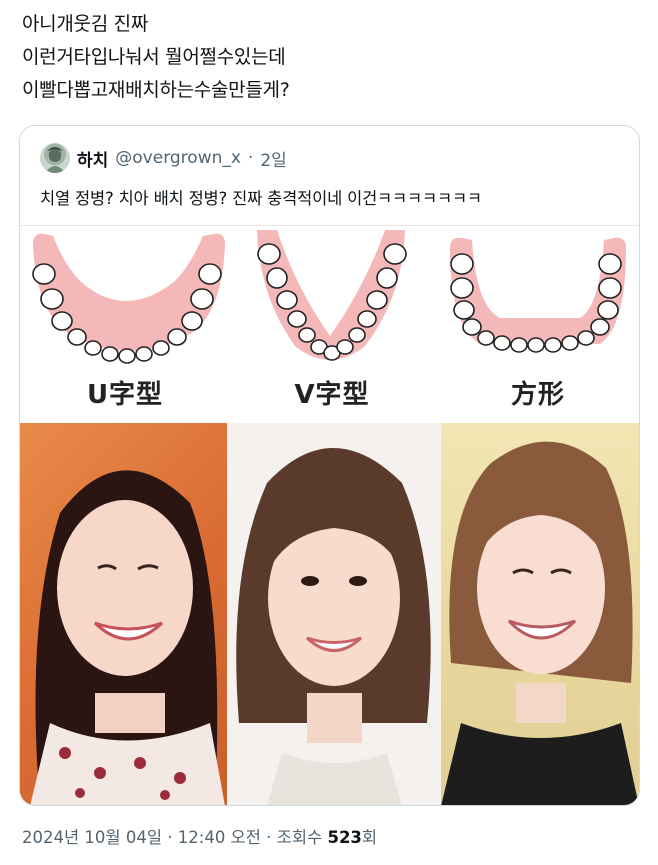 Image resolution: width=658 pixels, height=865 pixels. I want to click on tweet-time: 12:40 오전, so click(219, 837).